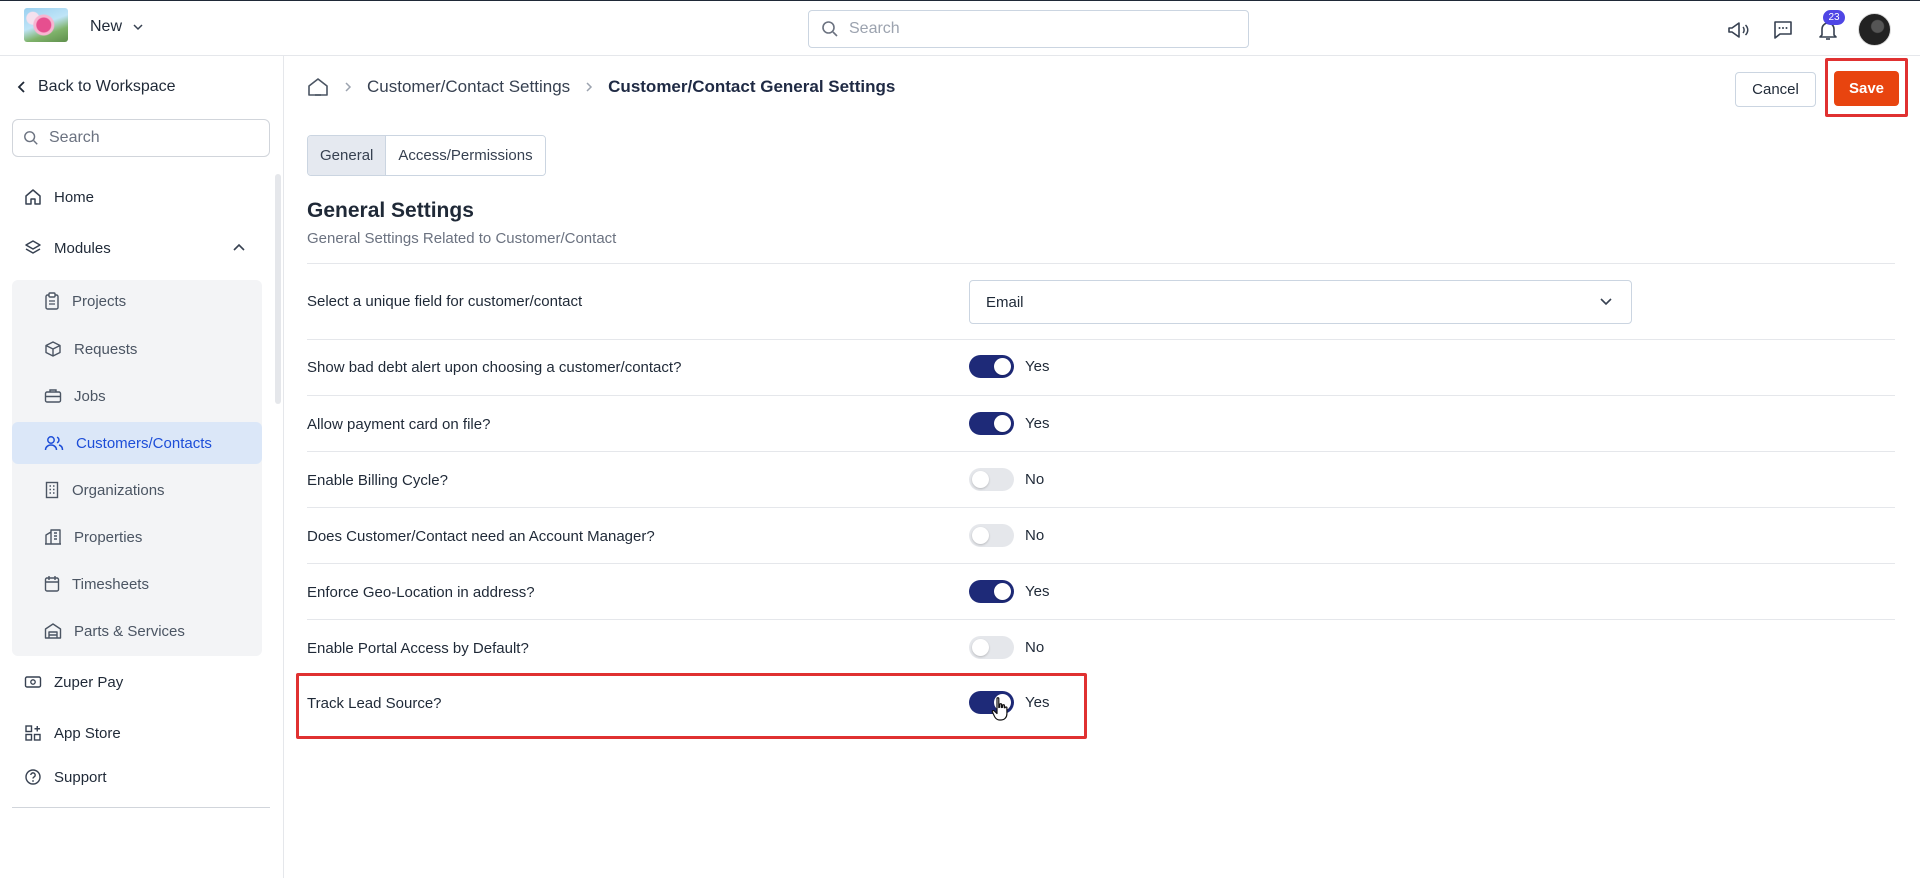  Describe the element at coordinates (53, 631) in the screenshot. I see `warehouse-icon` at that location.